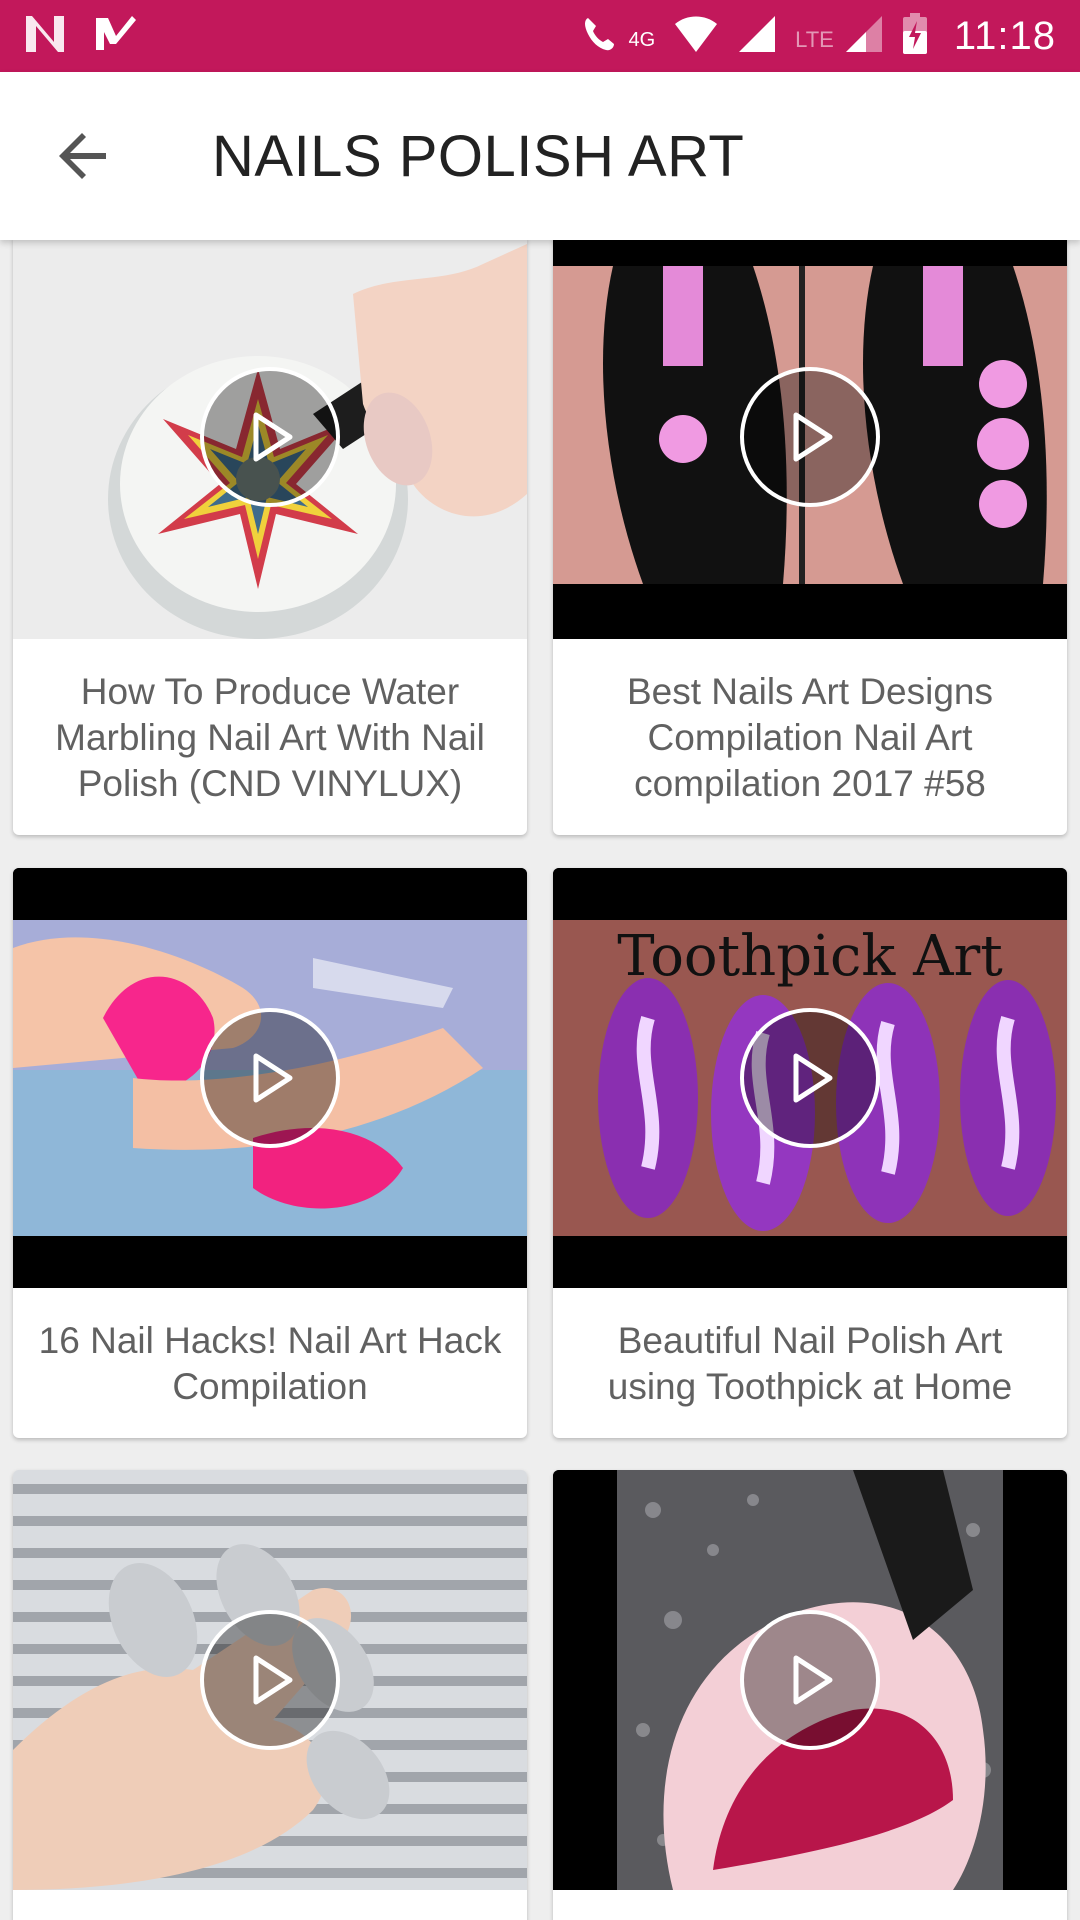 This screenshot has height=1920, width=1080. I want to click on status-bar: 4G LTE 11:18, so click(540, 36).